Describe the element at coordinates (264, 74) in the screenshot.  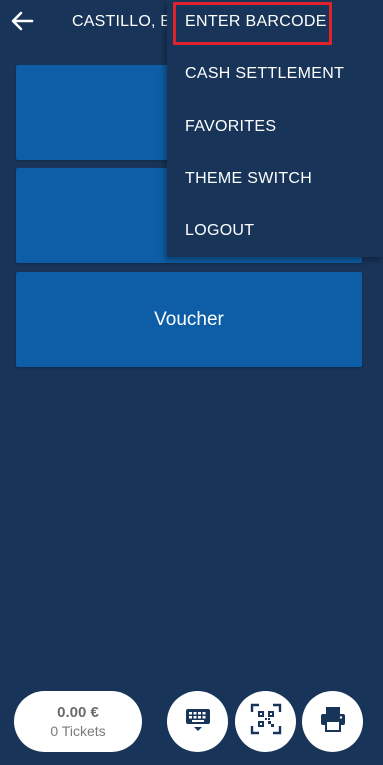
I see `menu-item-cash-settlement: CASH SETTLEMENT` at that location.